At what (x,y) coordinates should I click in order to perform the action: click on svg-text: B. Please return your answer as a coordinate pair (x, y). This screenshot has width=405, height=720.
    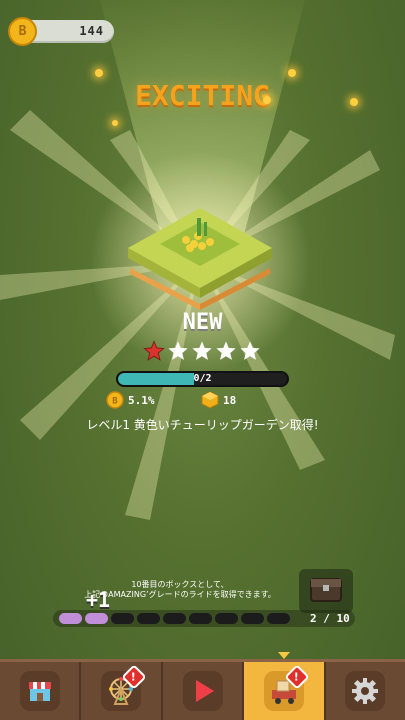
    Looking at the image, I should click on (115, 402).